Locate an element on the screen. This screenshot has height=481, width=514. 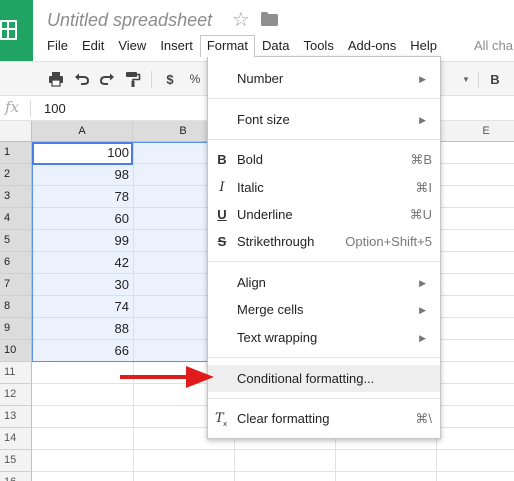
cell-a4: 60 is located at coordinates (82, 219).